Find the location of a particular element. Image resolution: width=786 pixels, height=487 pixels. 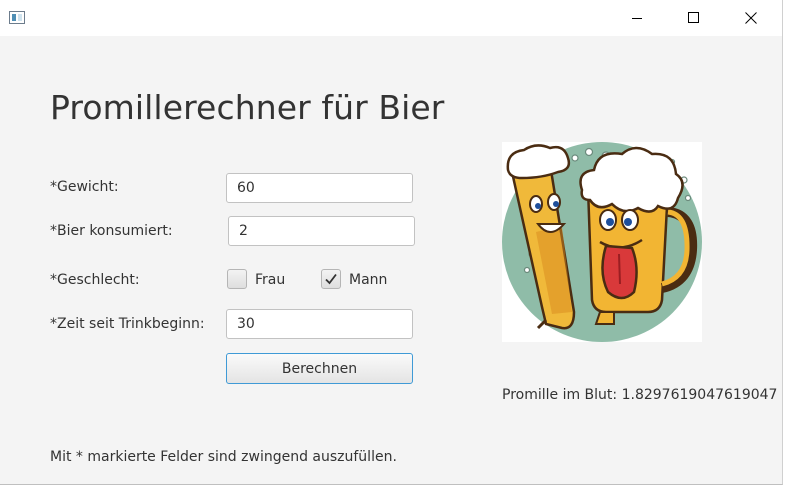

minimize-icon is located at coordinates (637, 18).